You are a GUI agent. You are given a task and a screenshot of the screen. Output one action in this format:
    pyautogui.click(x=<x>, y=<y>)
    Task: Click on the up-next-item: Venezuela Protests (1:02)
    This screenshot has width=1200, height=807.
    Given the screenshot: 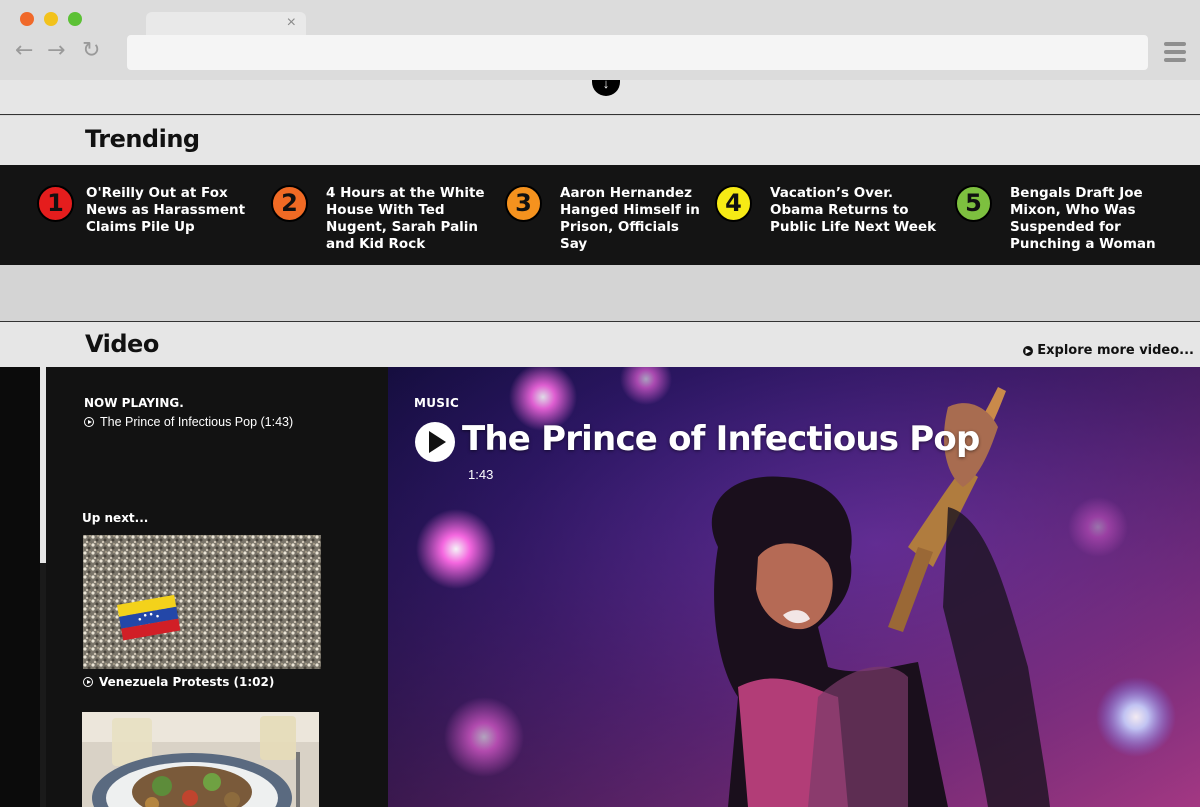 What is the action you would take?
    pyautogui.click(x=178, y=682)
    